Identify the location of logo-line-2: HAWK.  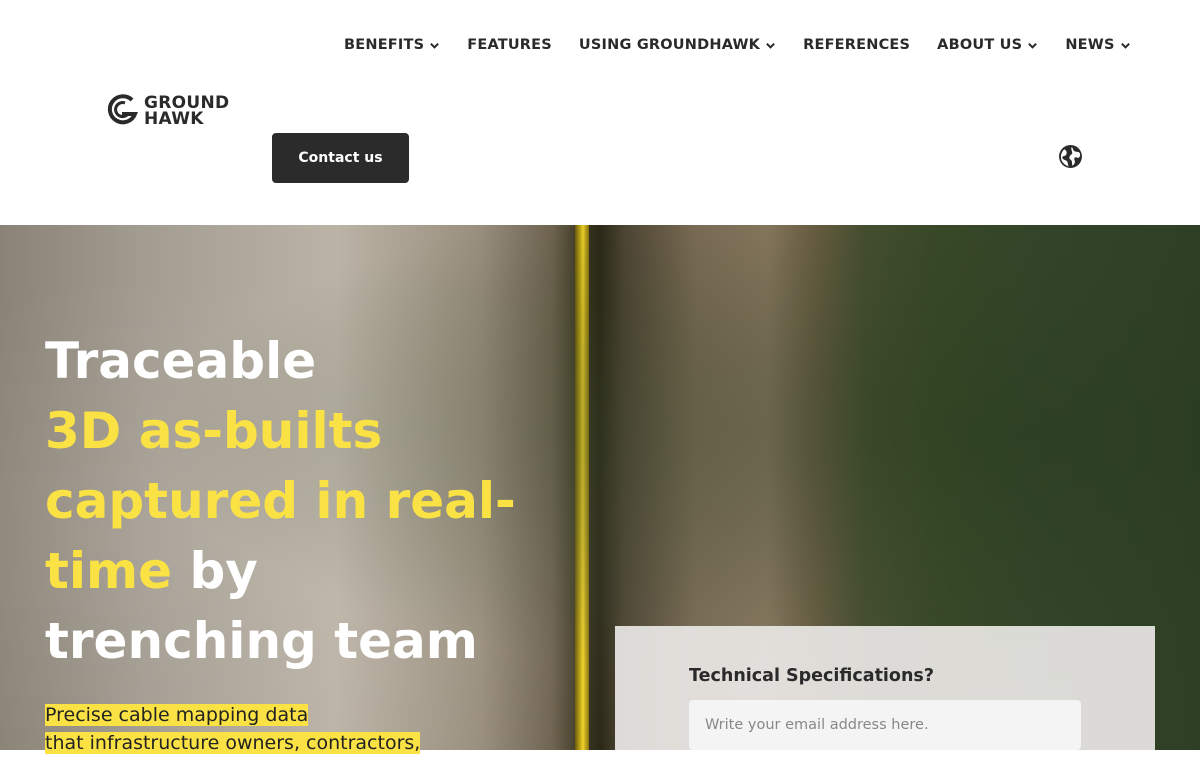
(174, 119).